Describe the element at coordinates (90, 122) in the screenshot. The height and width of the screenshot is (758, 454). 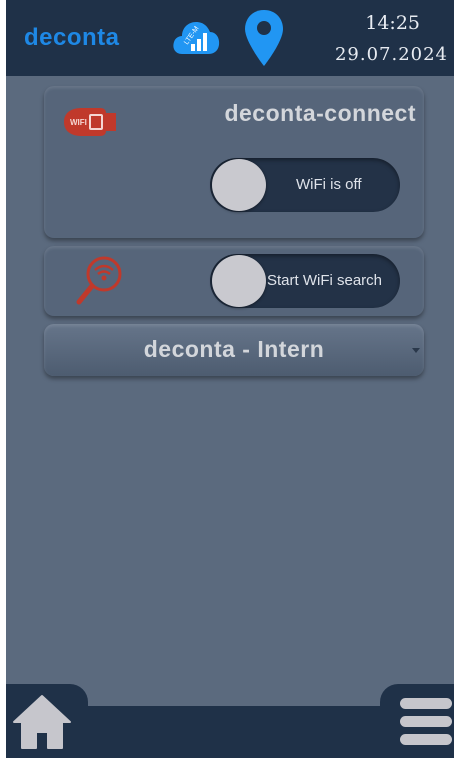
I see `wifi-connector-icon: WIFI` at that location.